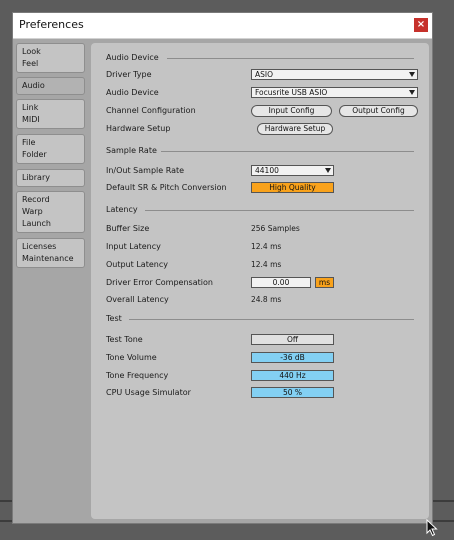  I want to click on tone-frequency-slider: 440 Hz, so click(292, 375).